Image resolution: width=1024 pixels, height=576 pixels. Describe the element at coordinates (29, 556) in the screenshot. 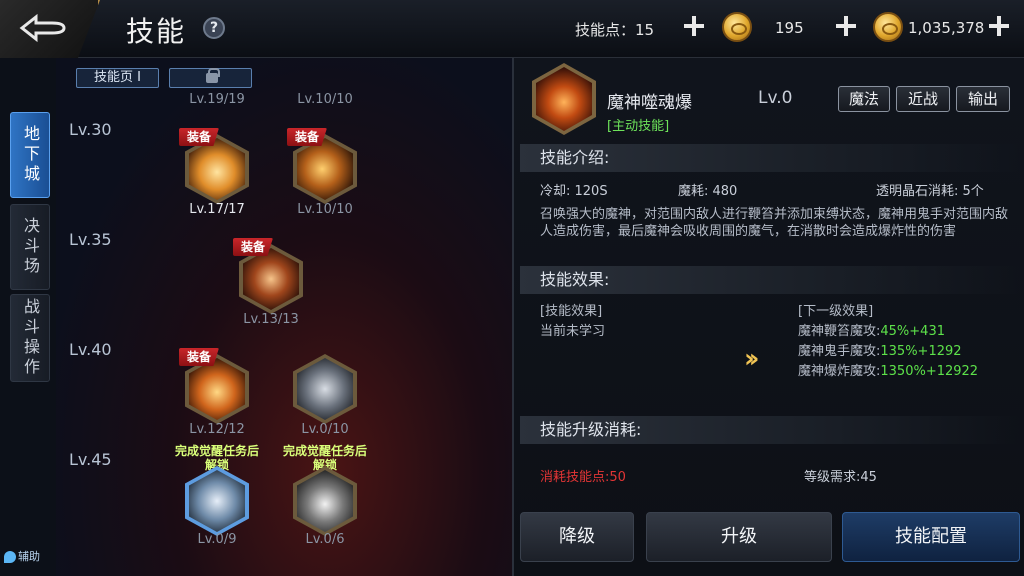

I see `assist-label: 辅助` at that location.